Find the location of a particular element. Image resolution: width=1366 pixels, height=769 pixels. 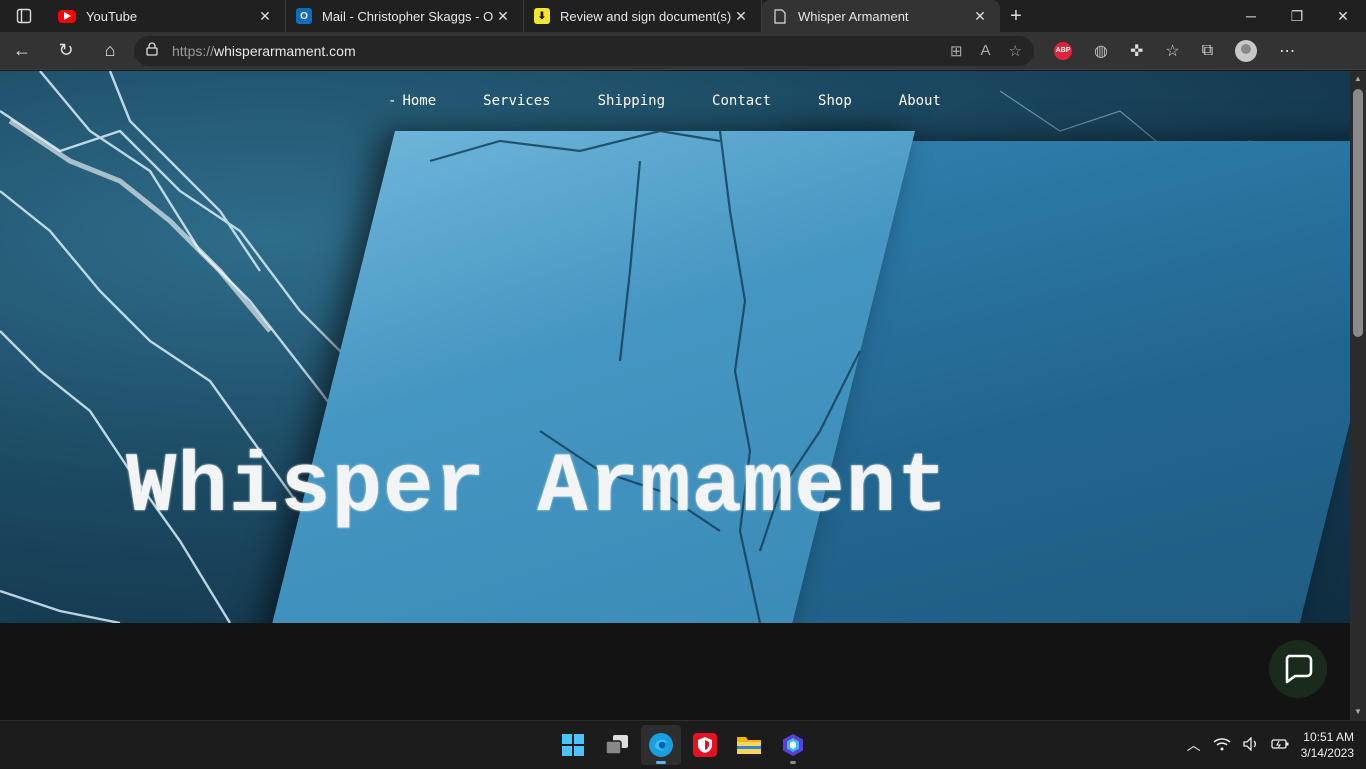

plus-icon: + is located at coordinates (1016, 15).